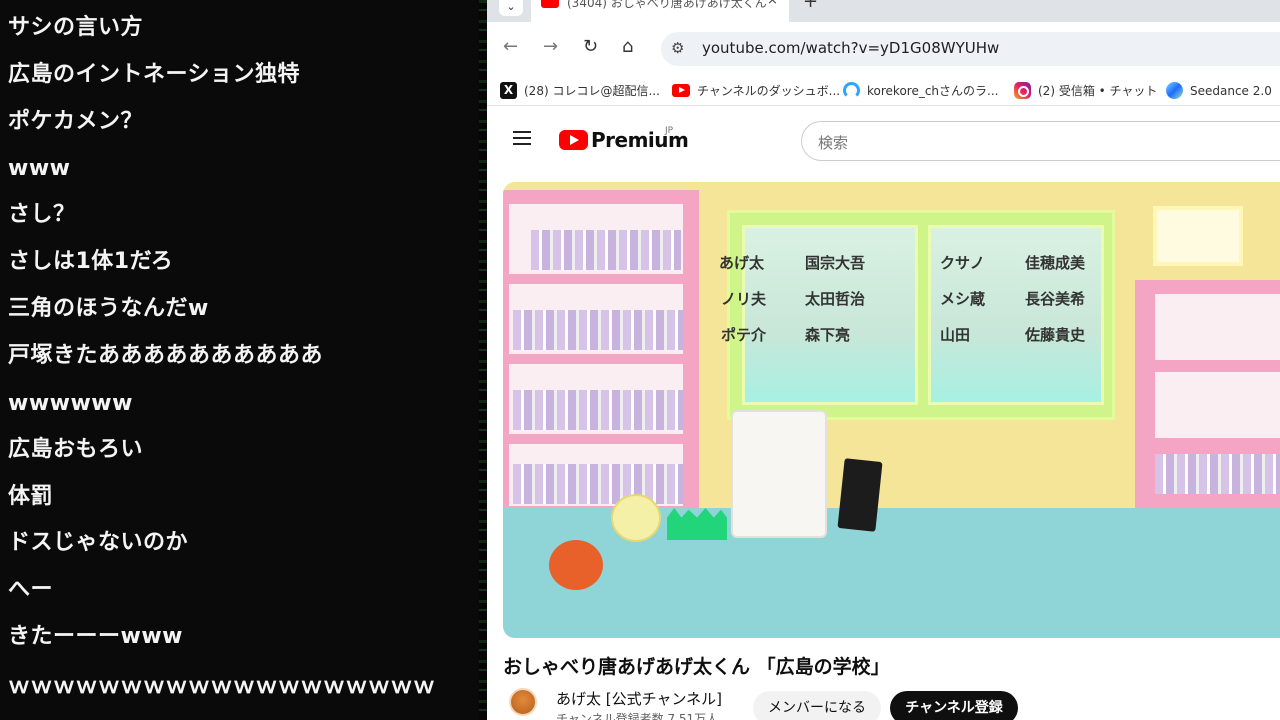 This screenshot has height=720, width=1280. What do you see at coordinates (851, 90) in the screenshot?
I see `korekore-icon` at bounding box center [851, 90].